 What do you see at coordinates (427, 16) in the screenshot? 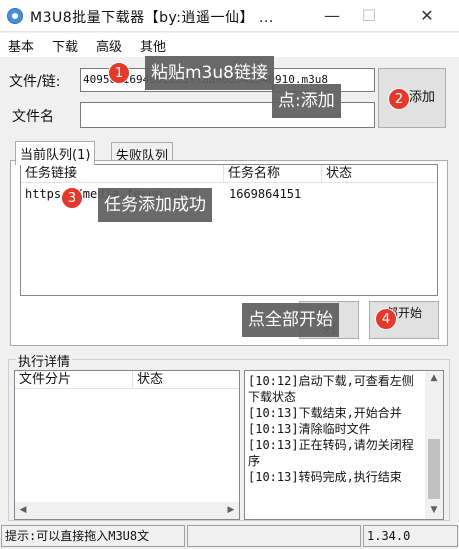
I see `close-button: ✕` at bounding box center [427, 16].